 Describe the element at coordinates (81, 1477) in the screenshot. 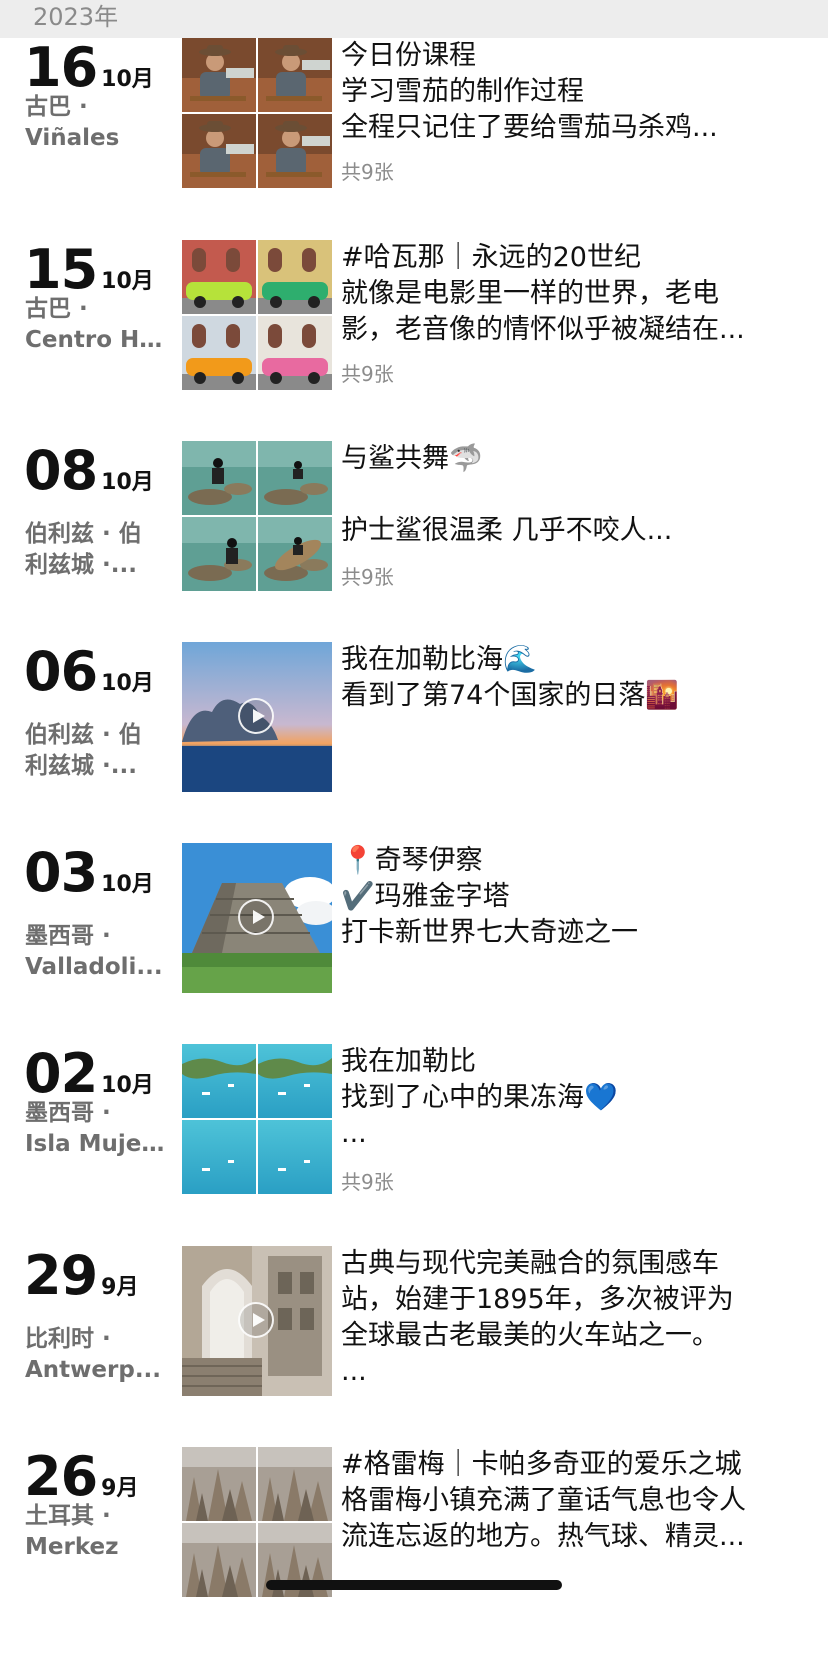

I see `entry-date: 26 9月` at that location.